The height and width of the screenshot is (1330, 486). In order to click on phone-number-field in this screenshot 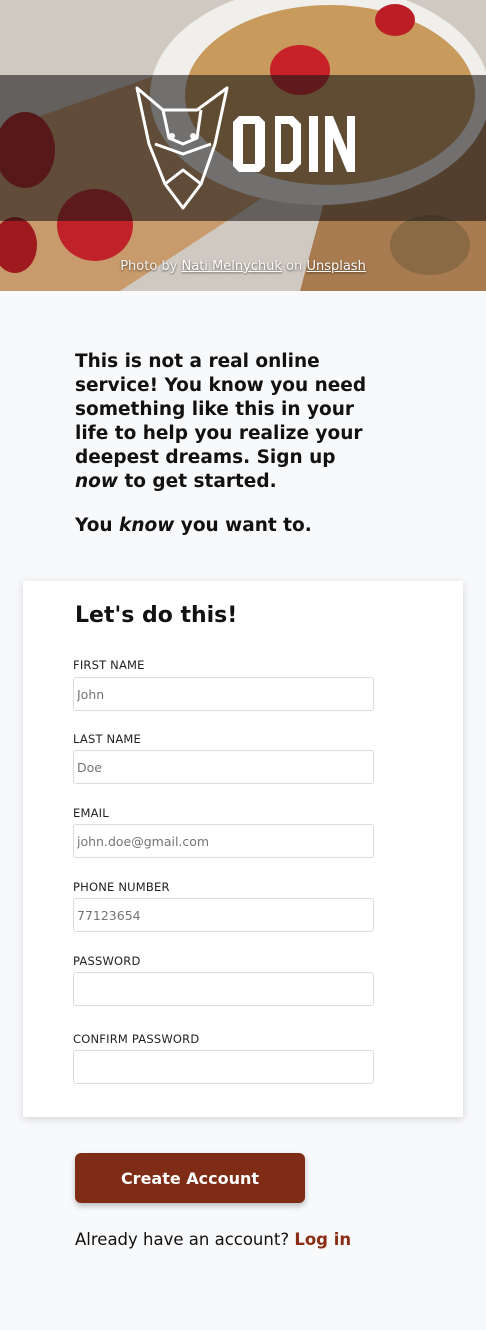, I will do `click(223, 915)`.